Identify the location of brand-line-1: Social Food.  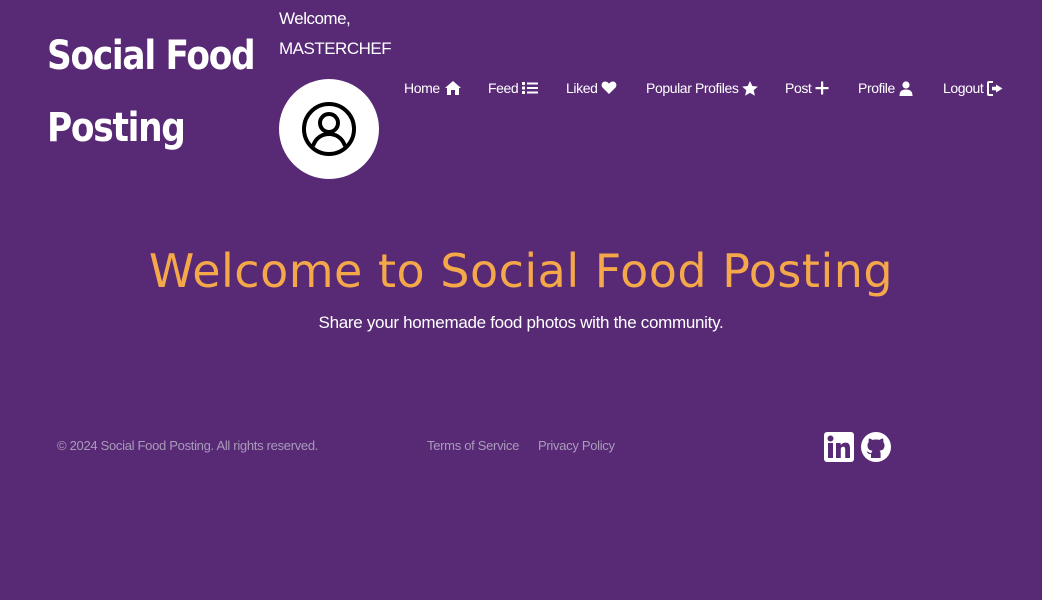
(151, 56).